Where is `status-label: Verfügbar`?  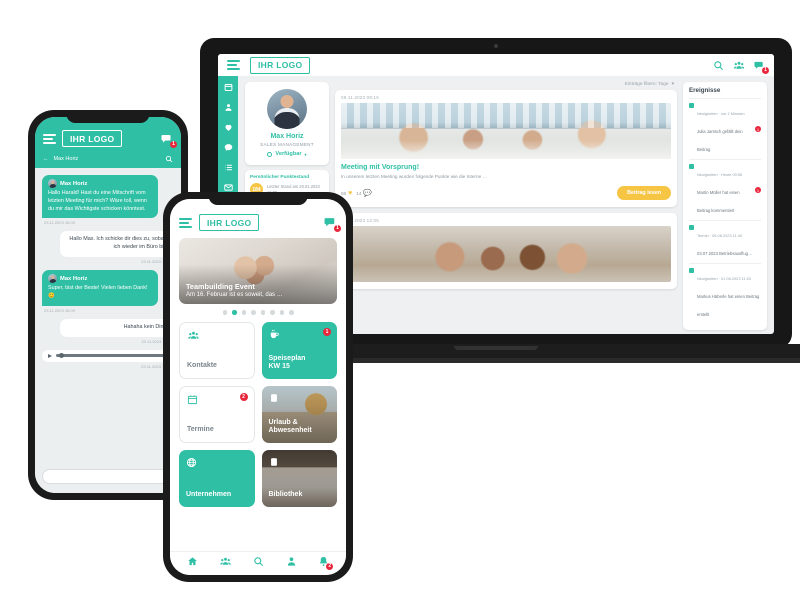 status-label: Verfügbar is located at coordinates (288, 154).